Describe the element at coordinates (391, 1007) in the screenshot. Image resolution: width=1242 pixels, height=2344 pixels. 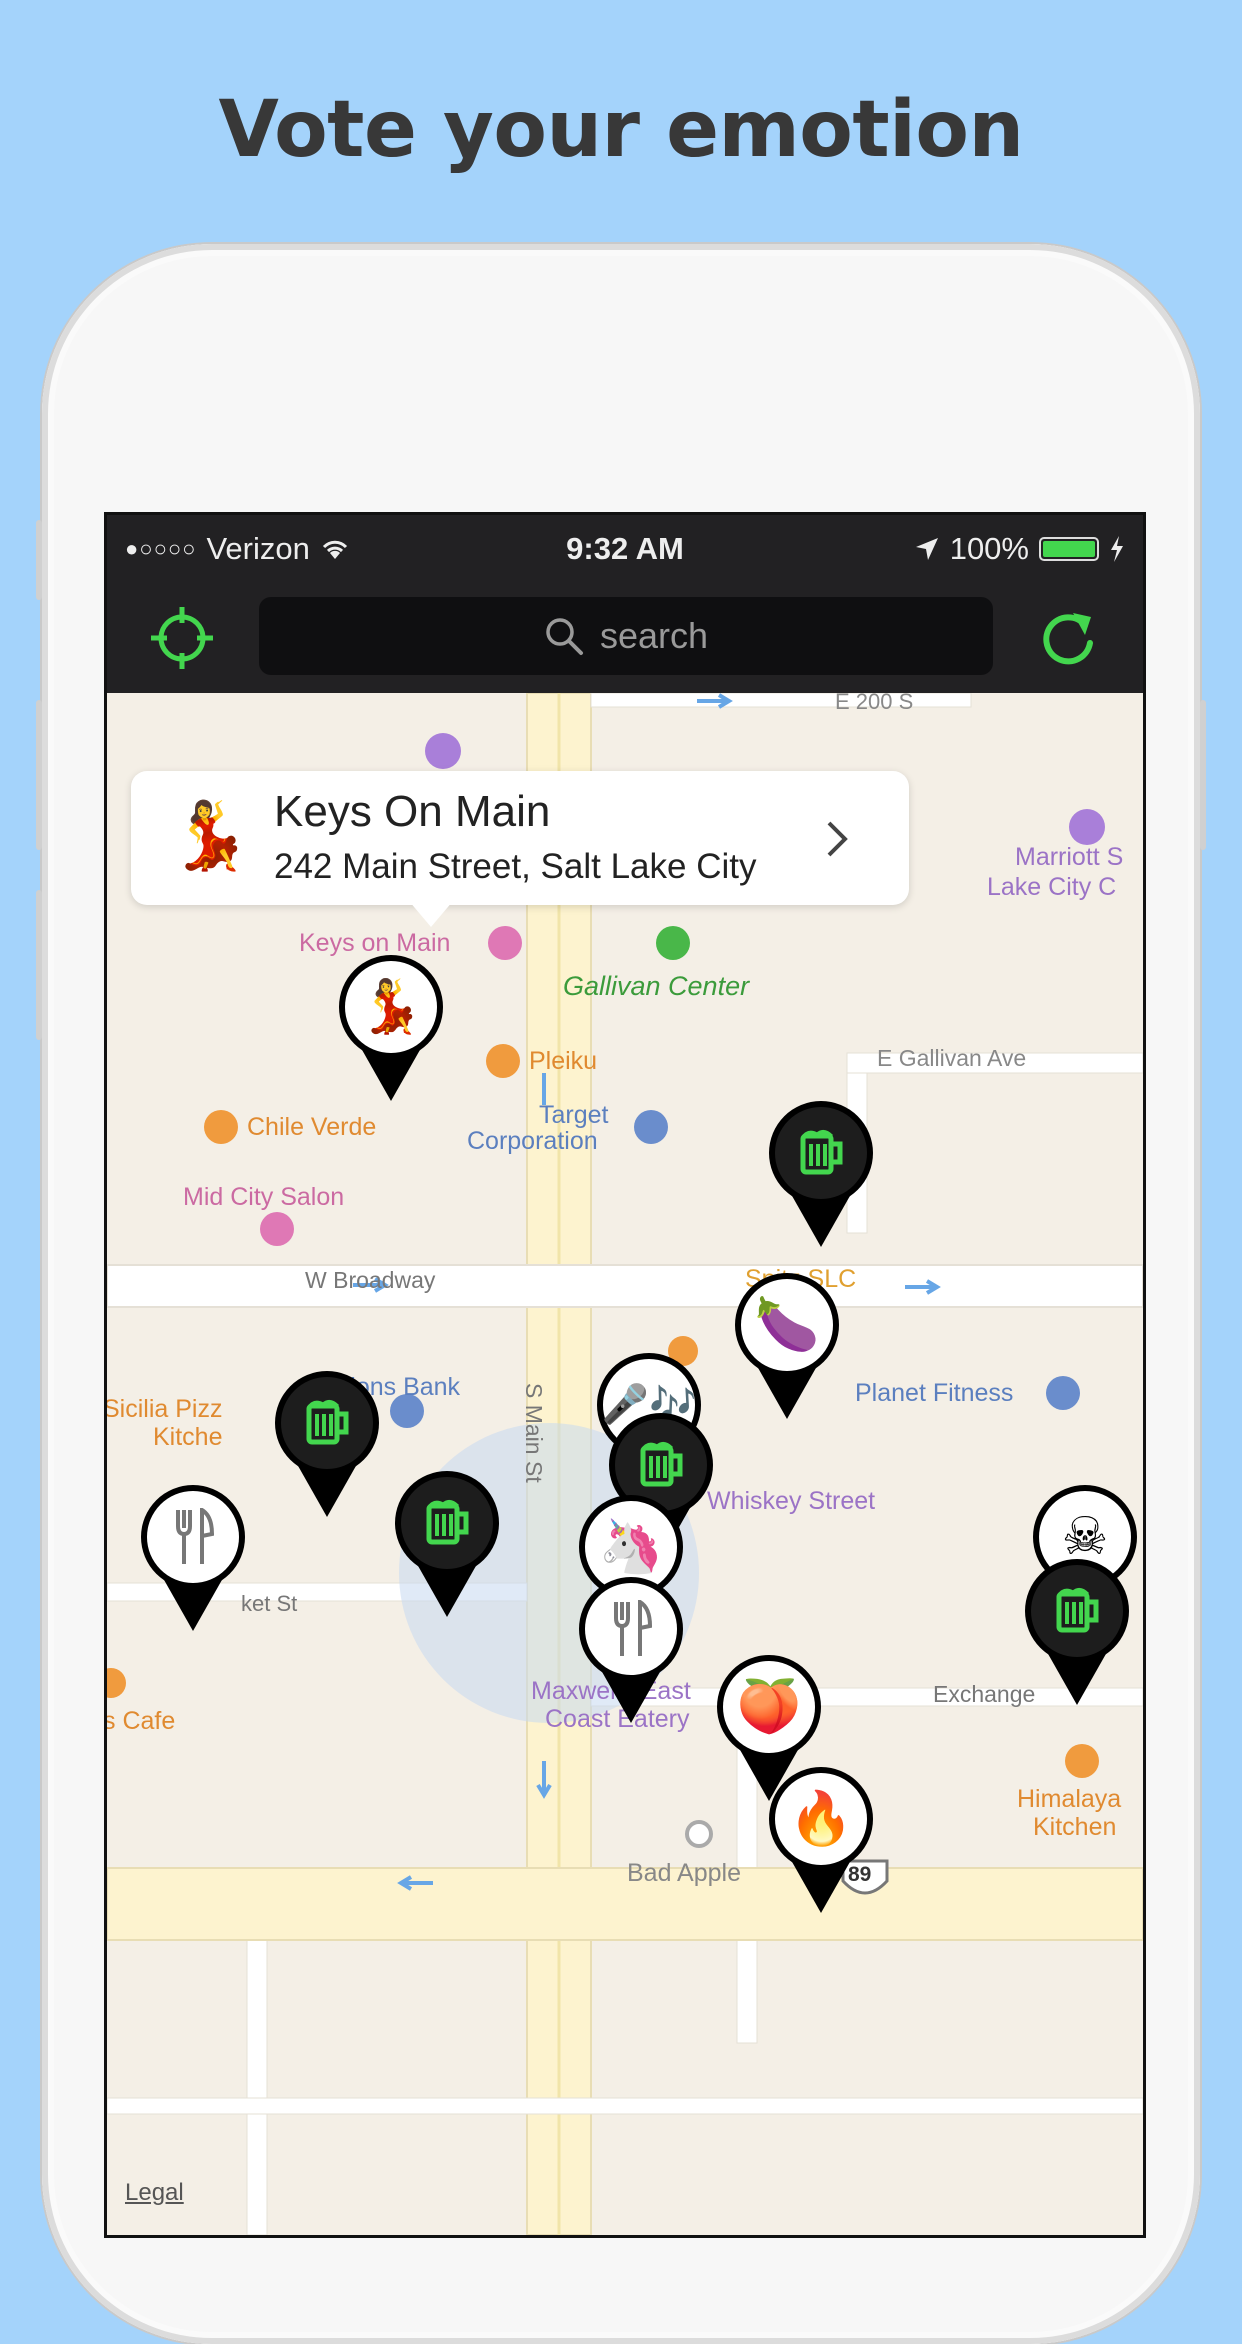
I see `emoji-icon: 💃` at that location.